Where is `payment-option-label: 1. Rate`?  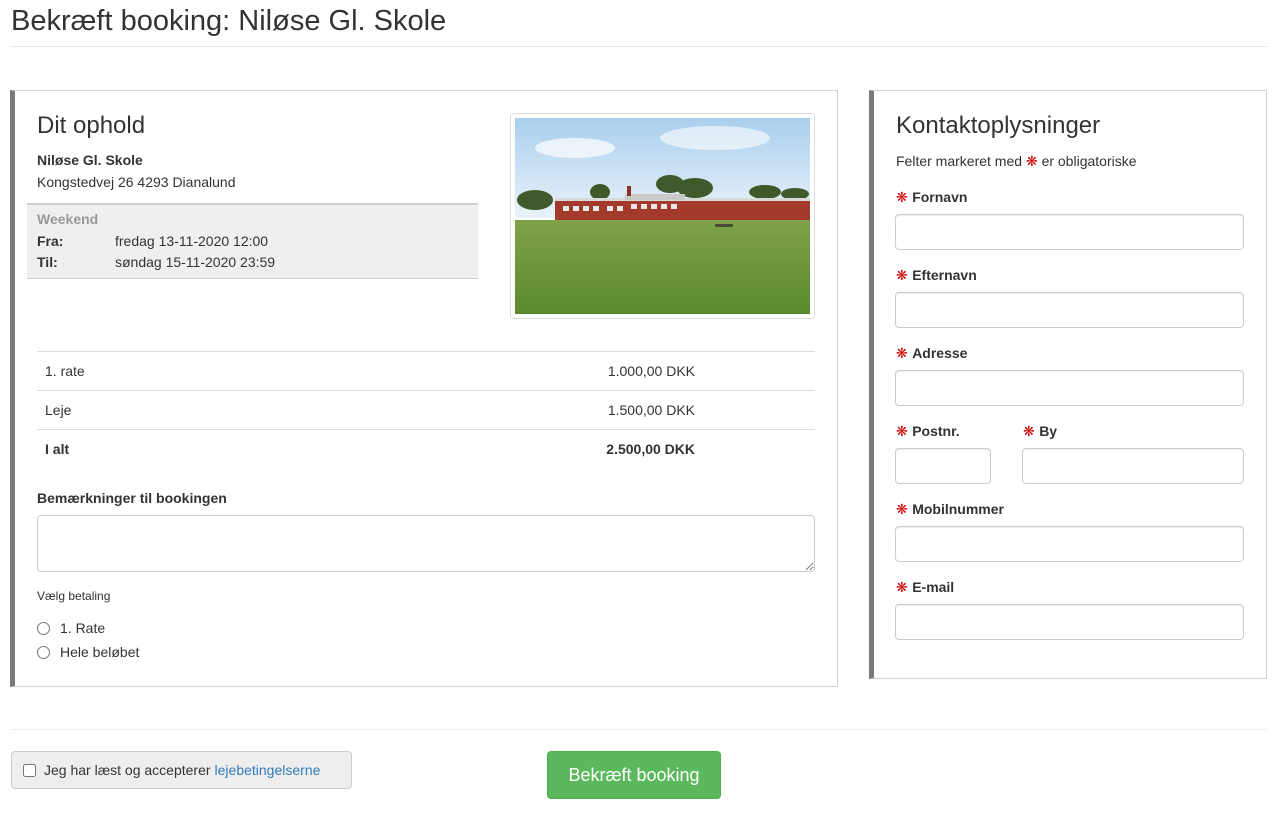
payment-option-label: 1. Rate is located at coordinates (83, 628).